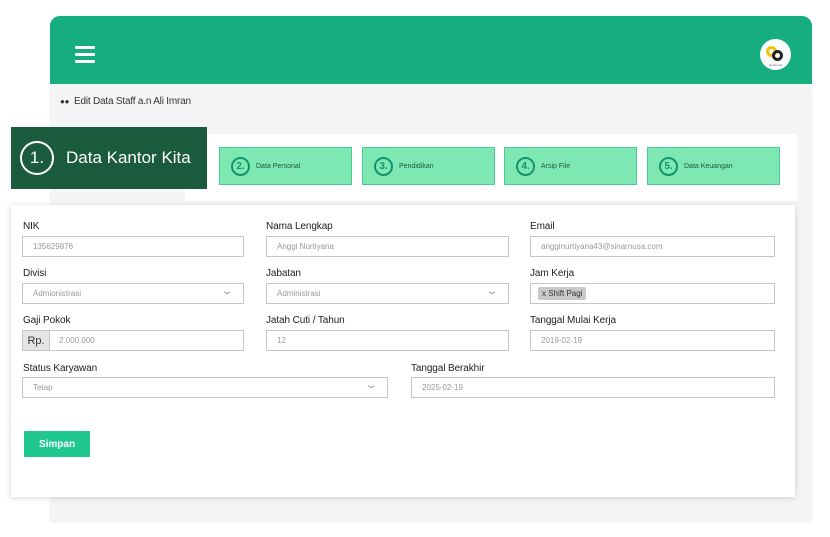  What do you see at coordinates (525, 166) in the screenshot?
I see `step-number: 4.` at bounding box center [525, 166].